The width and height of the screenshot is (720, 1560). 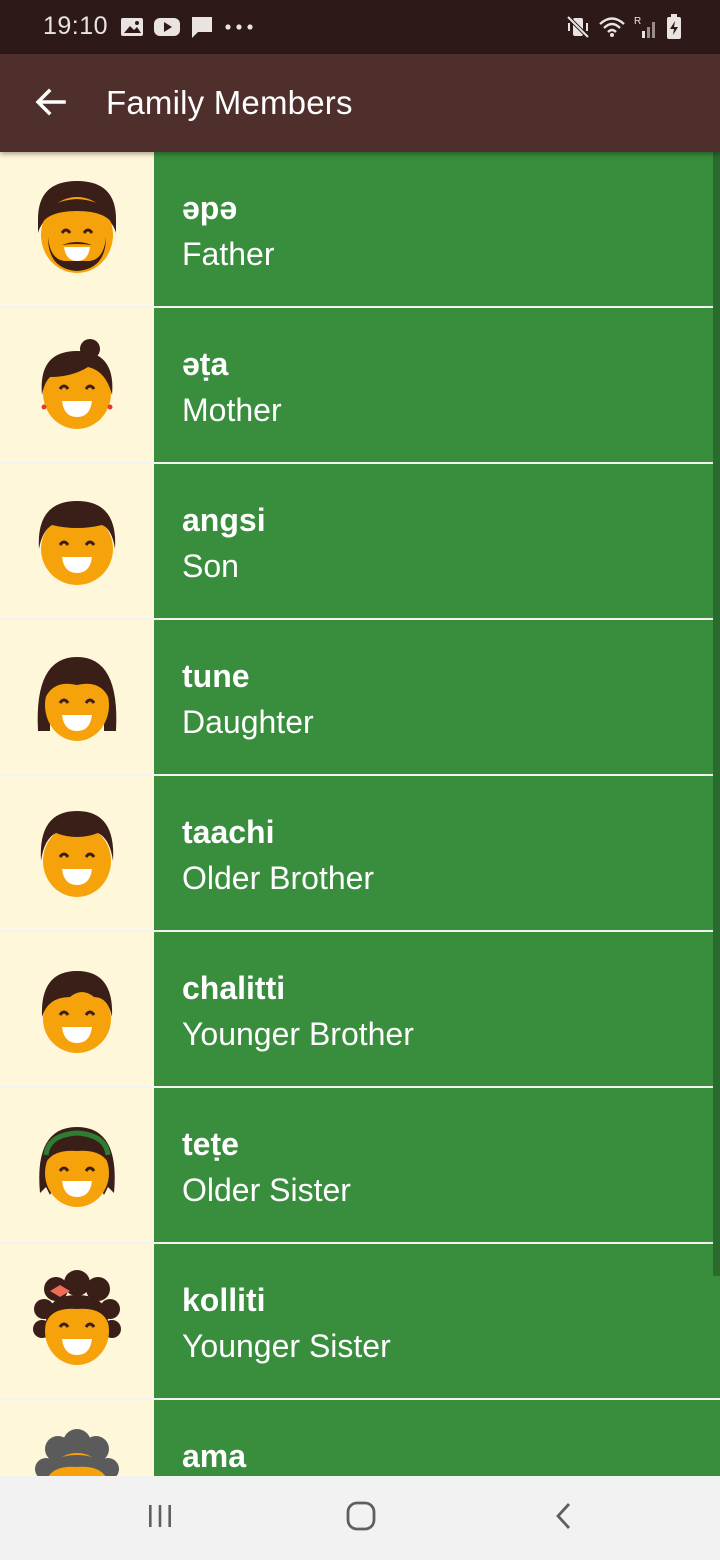 What do you see at coordinates (202, 27) in the screenshot?
I see `message-icon` at bounding box center [202, 27].